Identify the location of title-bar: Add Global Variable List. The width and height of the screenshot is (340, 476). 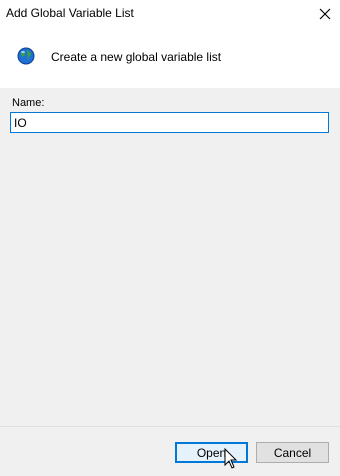
(170, 14).